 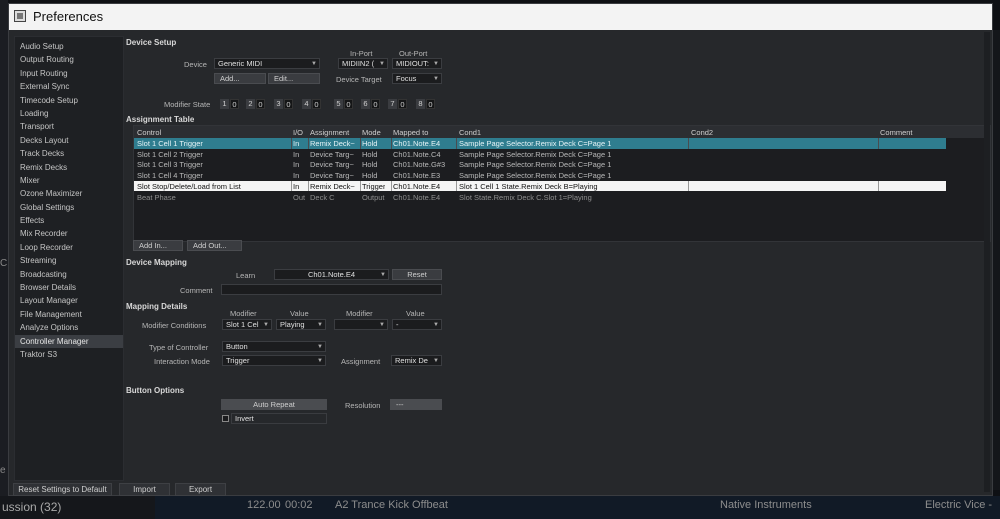 What do you see at coordinates (69, 167) in the screenshot?
I see `sidebar-item-remix-decks: Remix Decks` at bounding box center [69, 167].